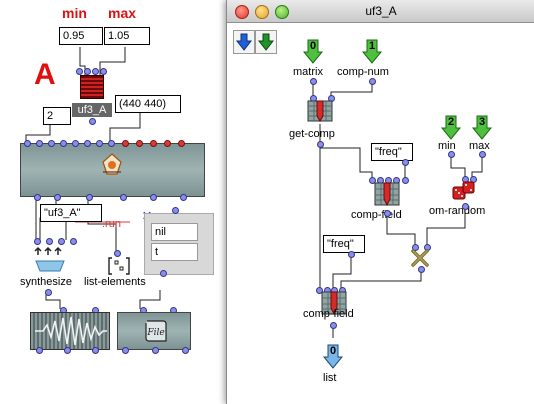 This screenshot has width=534, height=404. Describe the element at coordinates (119, 266) in the screenshot. I see `list-elements-icon` at that location.